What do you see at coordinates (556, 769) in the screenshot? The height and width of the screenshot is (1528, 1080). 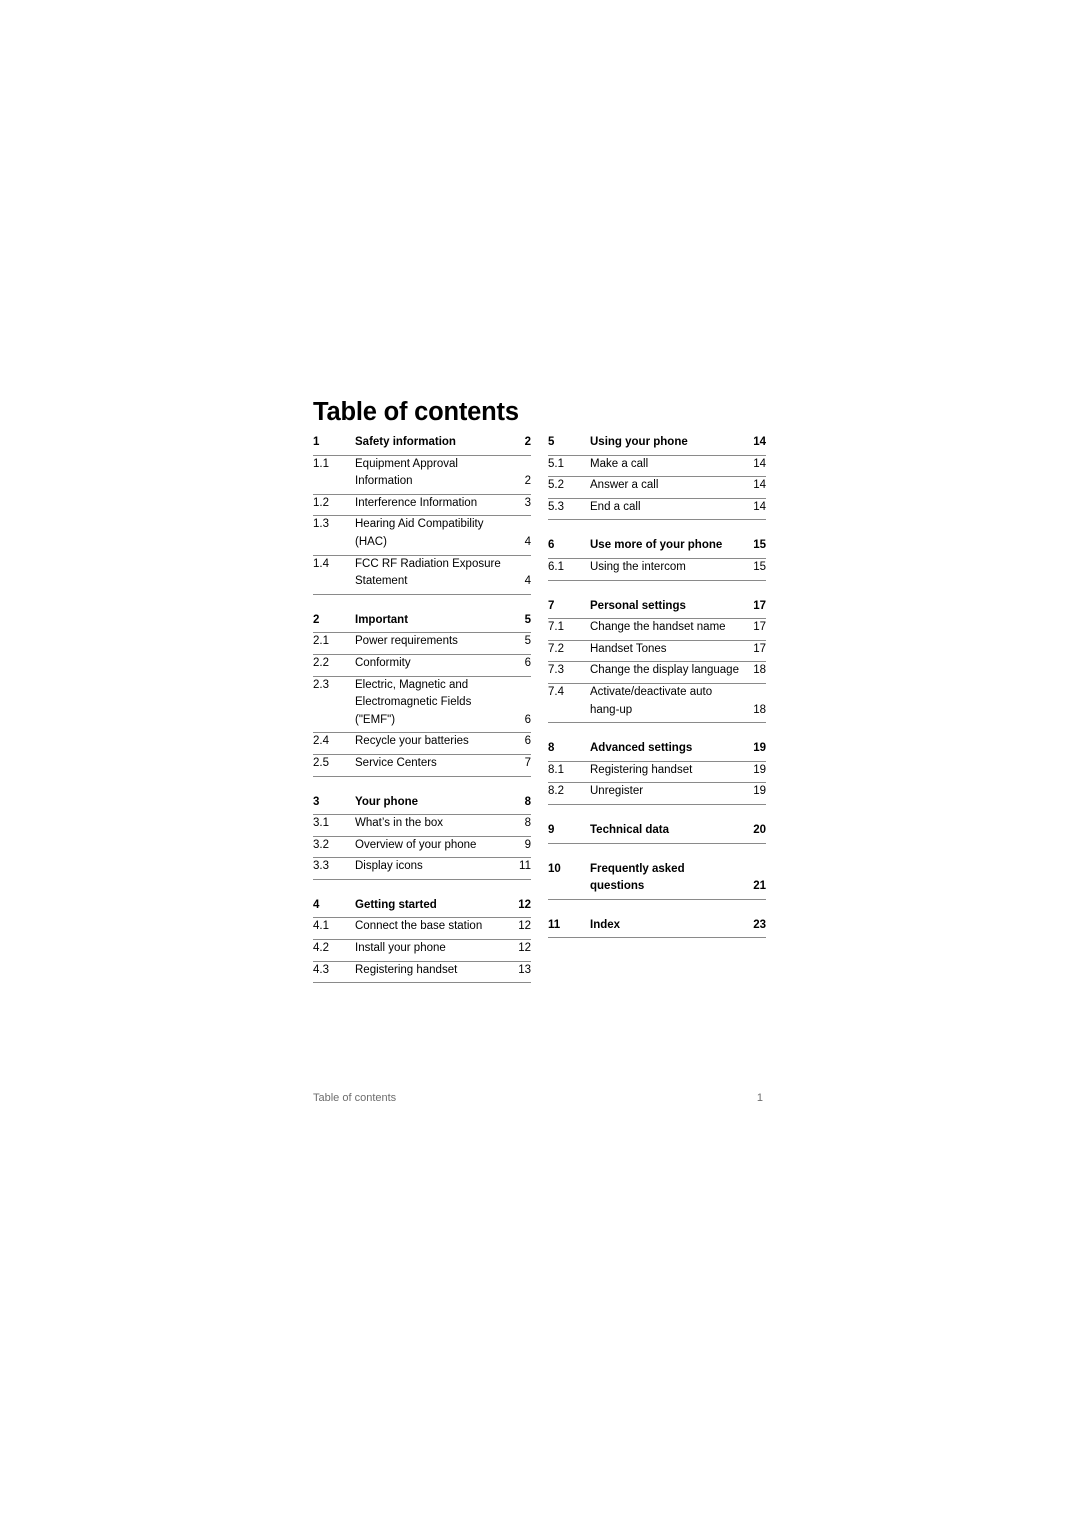 I see `toc-entry-number: 8.1` at bounding box center [556, 769].